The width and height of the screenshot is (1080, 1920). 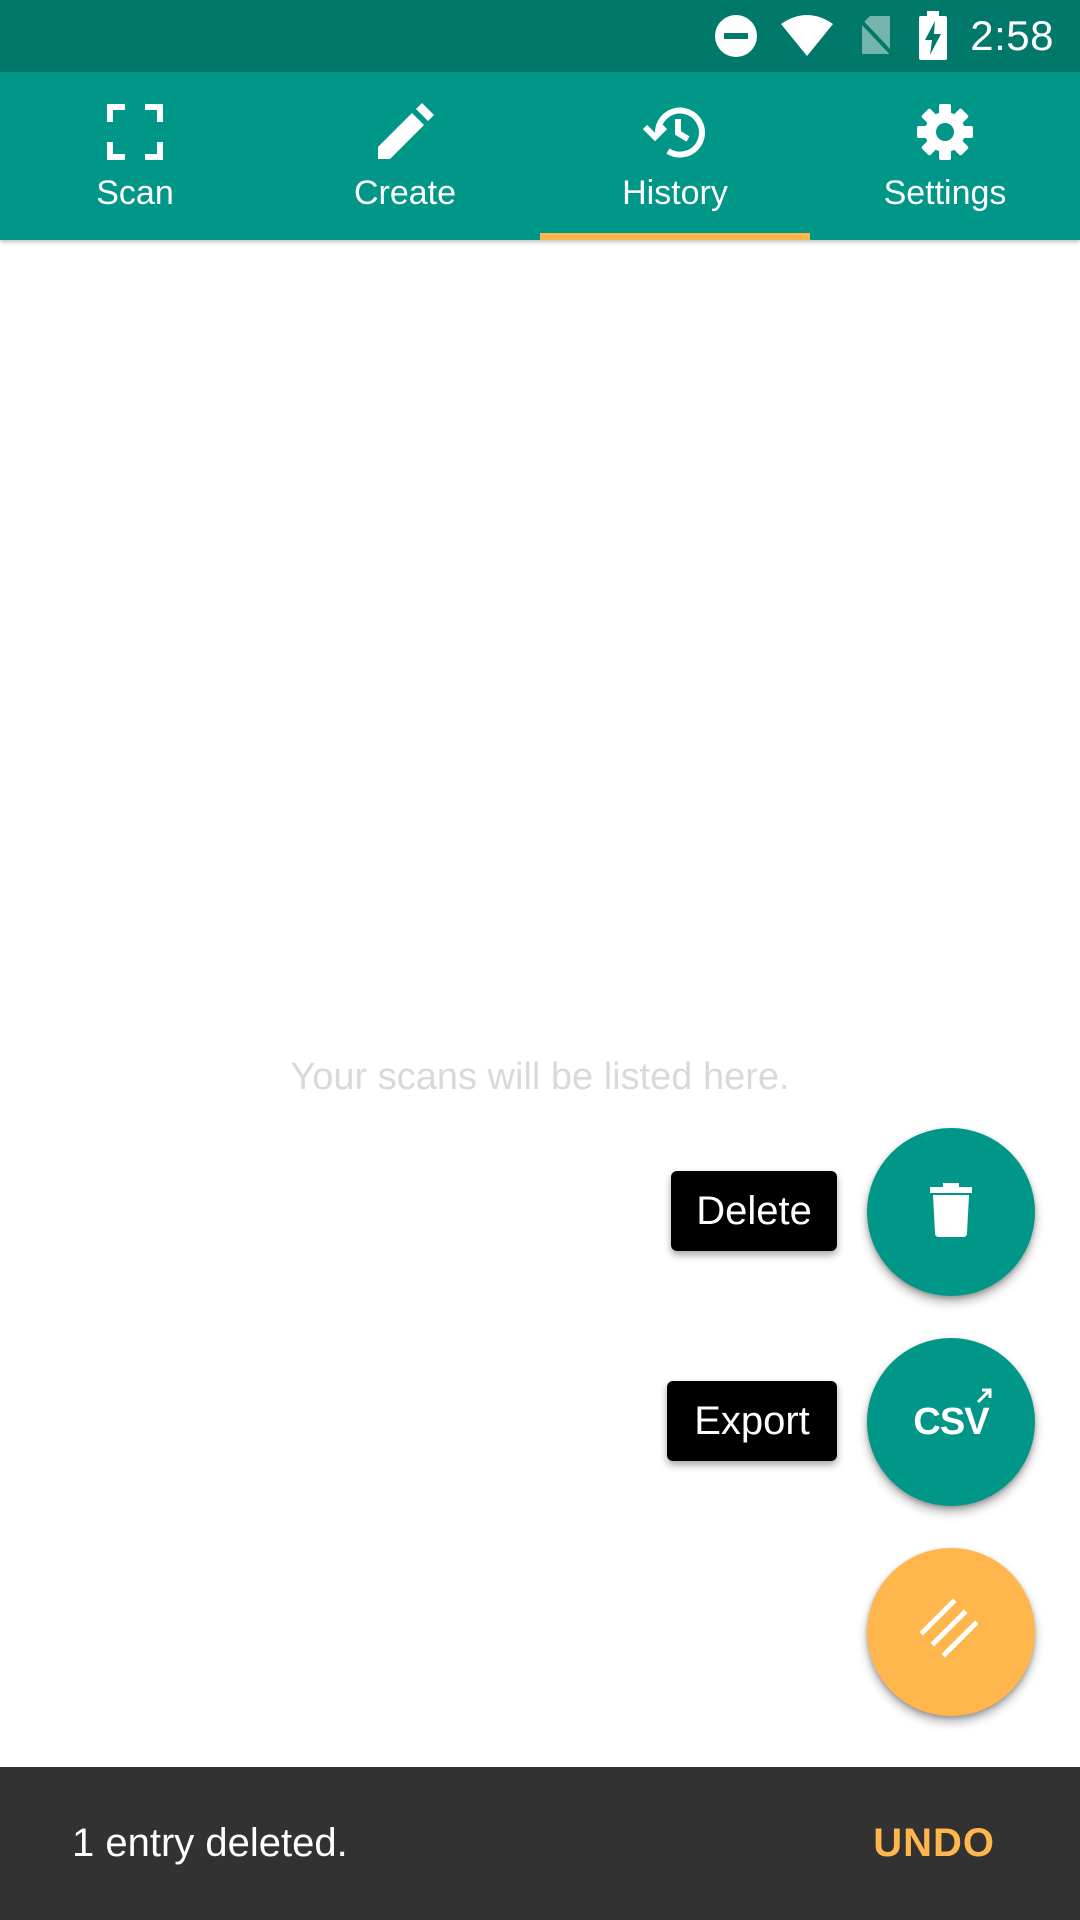 I want to click on diagonal-lines-icon, so click(x=951, y=1632).